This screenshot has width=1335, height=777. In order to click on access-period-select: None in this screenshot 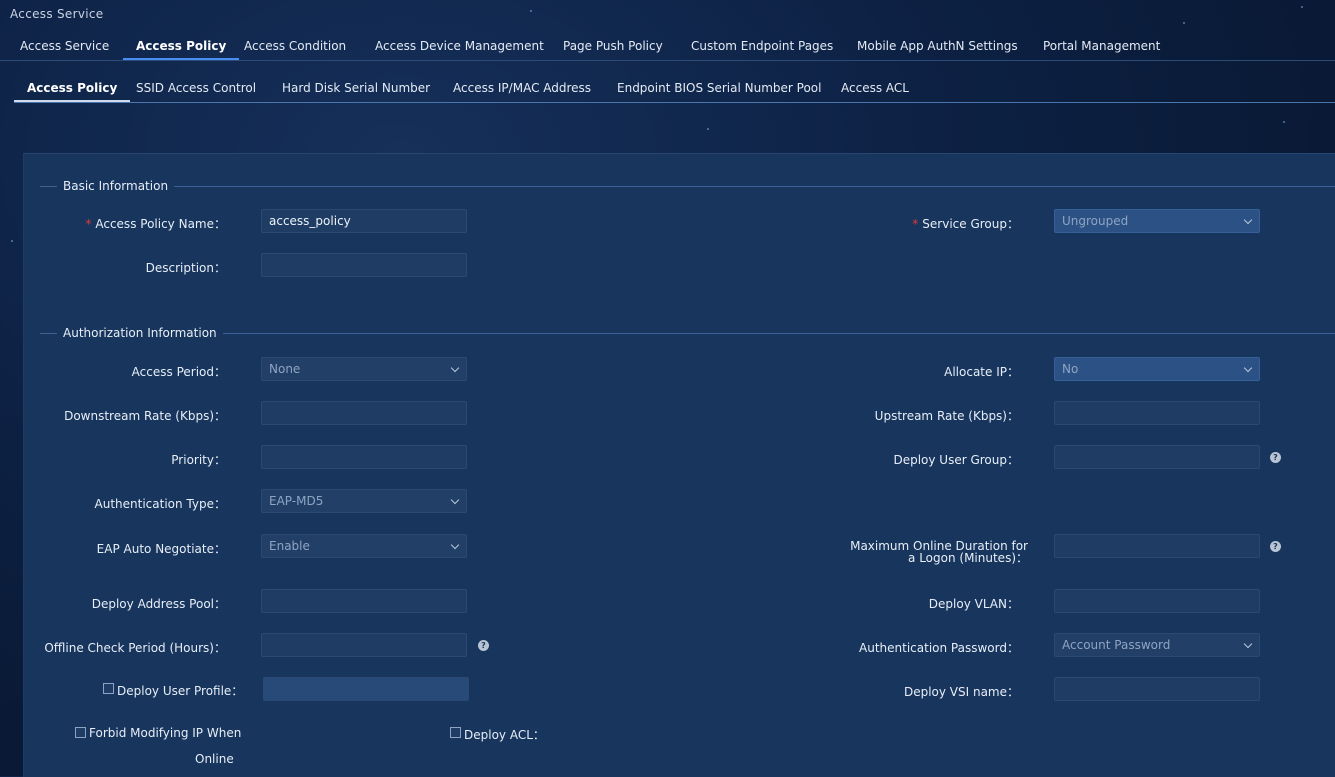, I will do `click(364, 369)`.